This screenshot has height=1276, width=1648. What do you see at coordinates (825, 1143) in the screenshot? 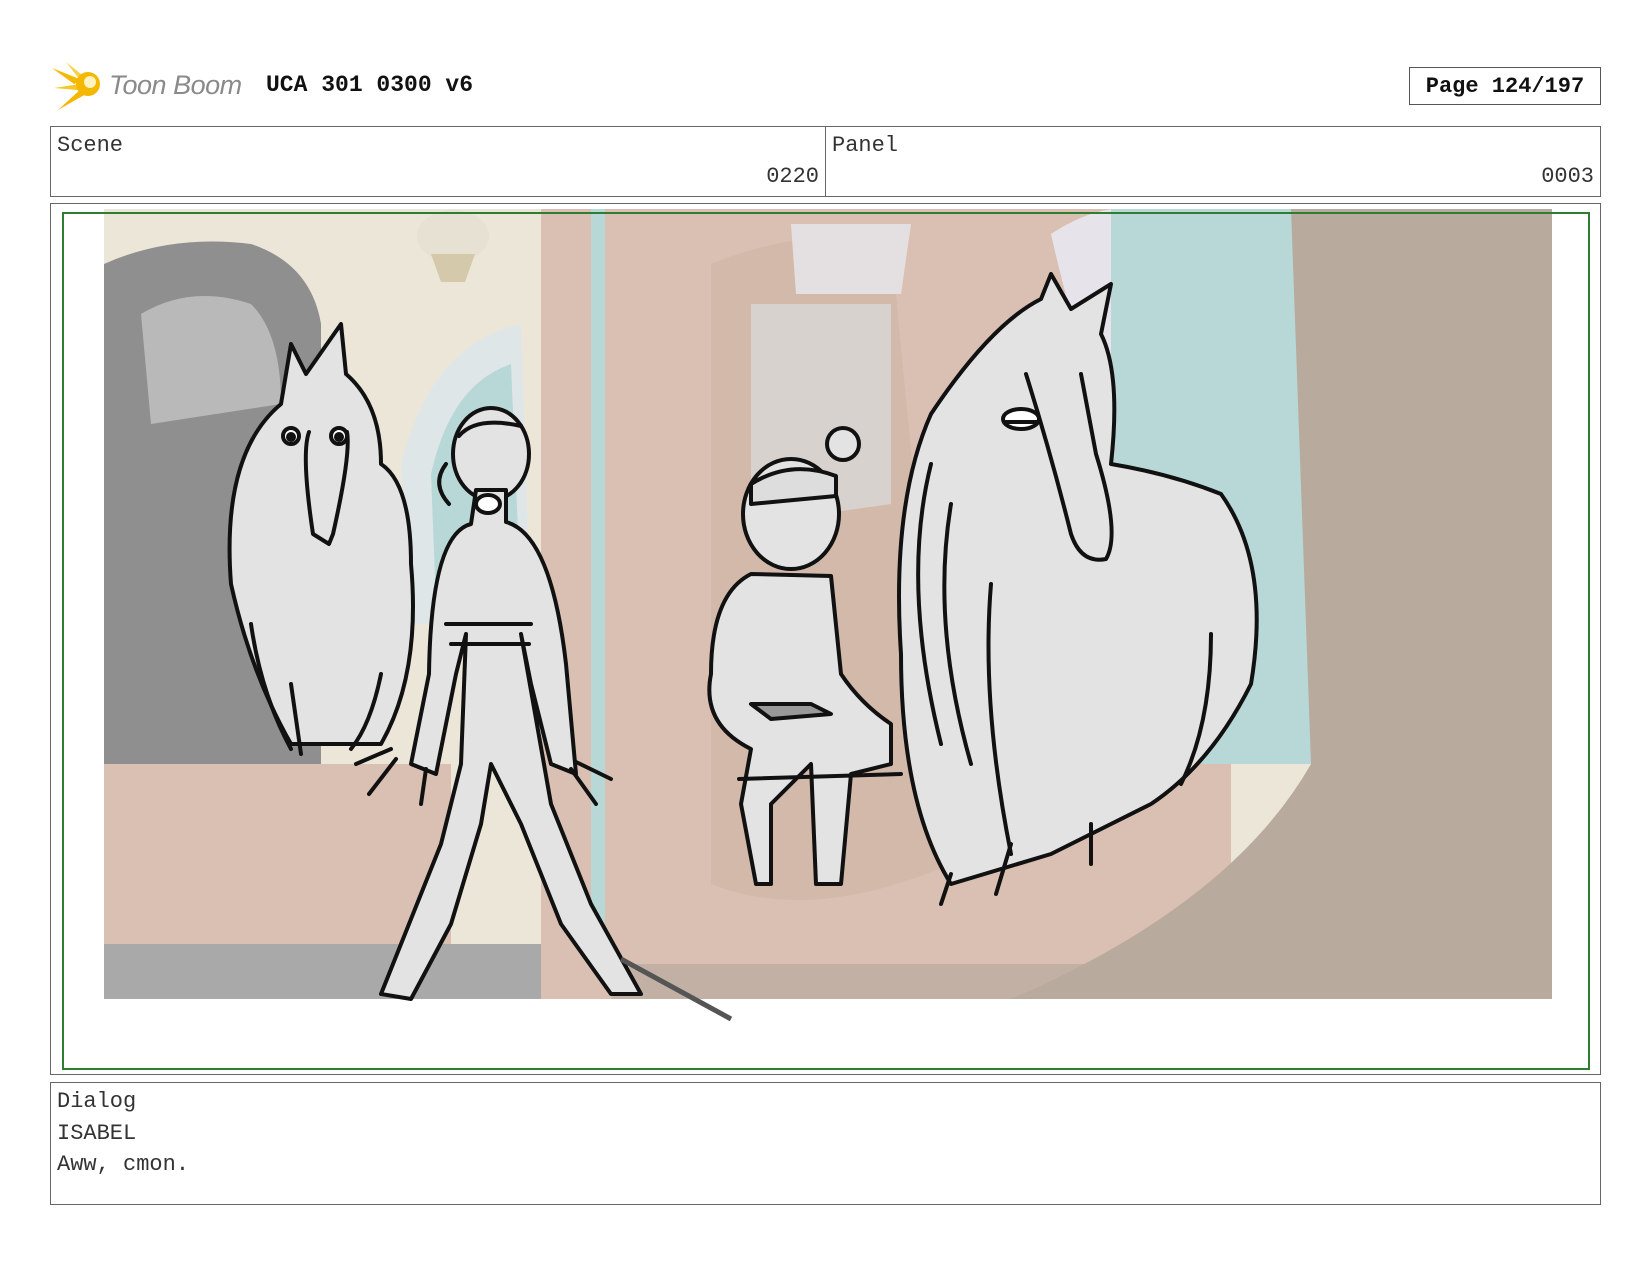
I see `dialog-box: Dialog ISABEL Aww, cmon.` at bounding box center [825, 1143].